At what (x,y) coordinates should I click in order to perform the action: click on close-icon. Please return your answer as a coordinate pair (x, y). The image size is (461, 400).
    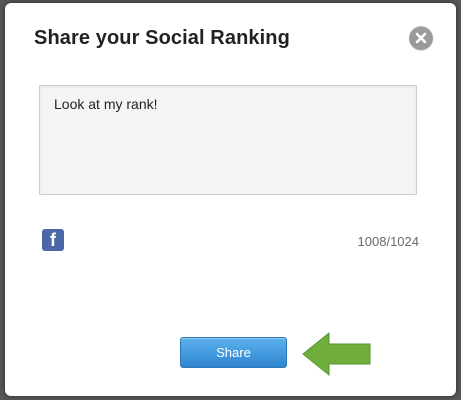
    Looking at the image, I should click on (421, 38).